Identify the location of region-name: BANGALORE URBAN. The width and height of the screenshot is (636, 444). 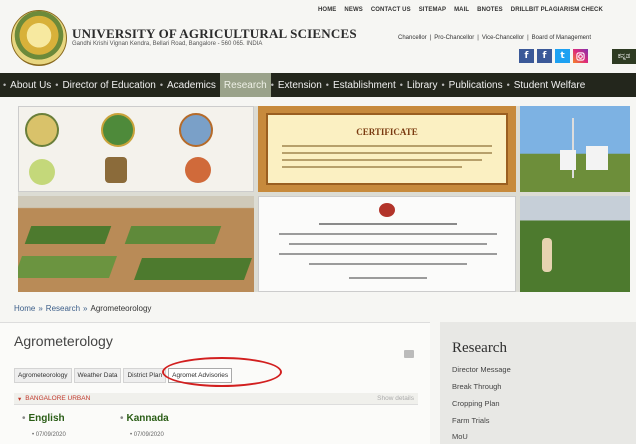
(58, 398).